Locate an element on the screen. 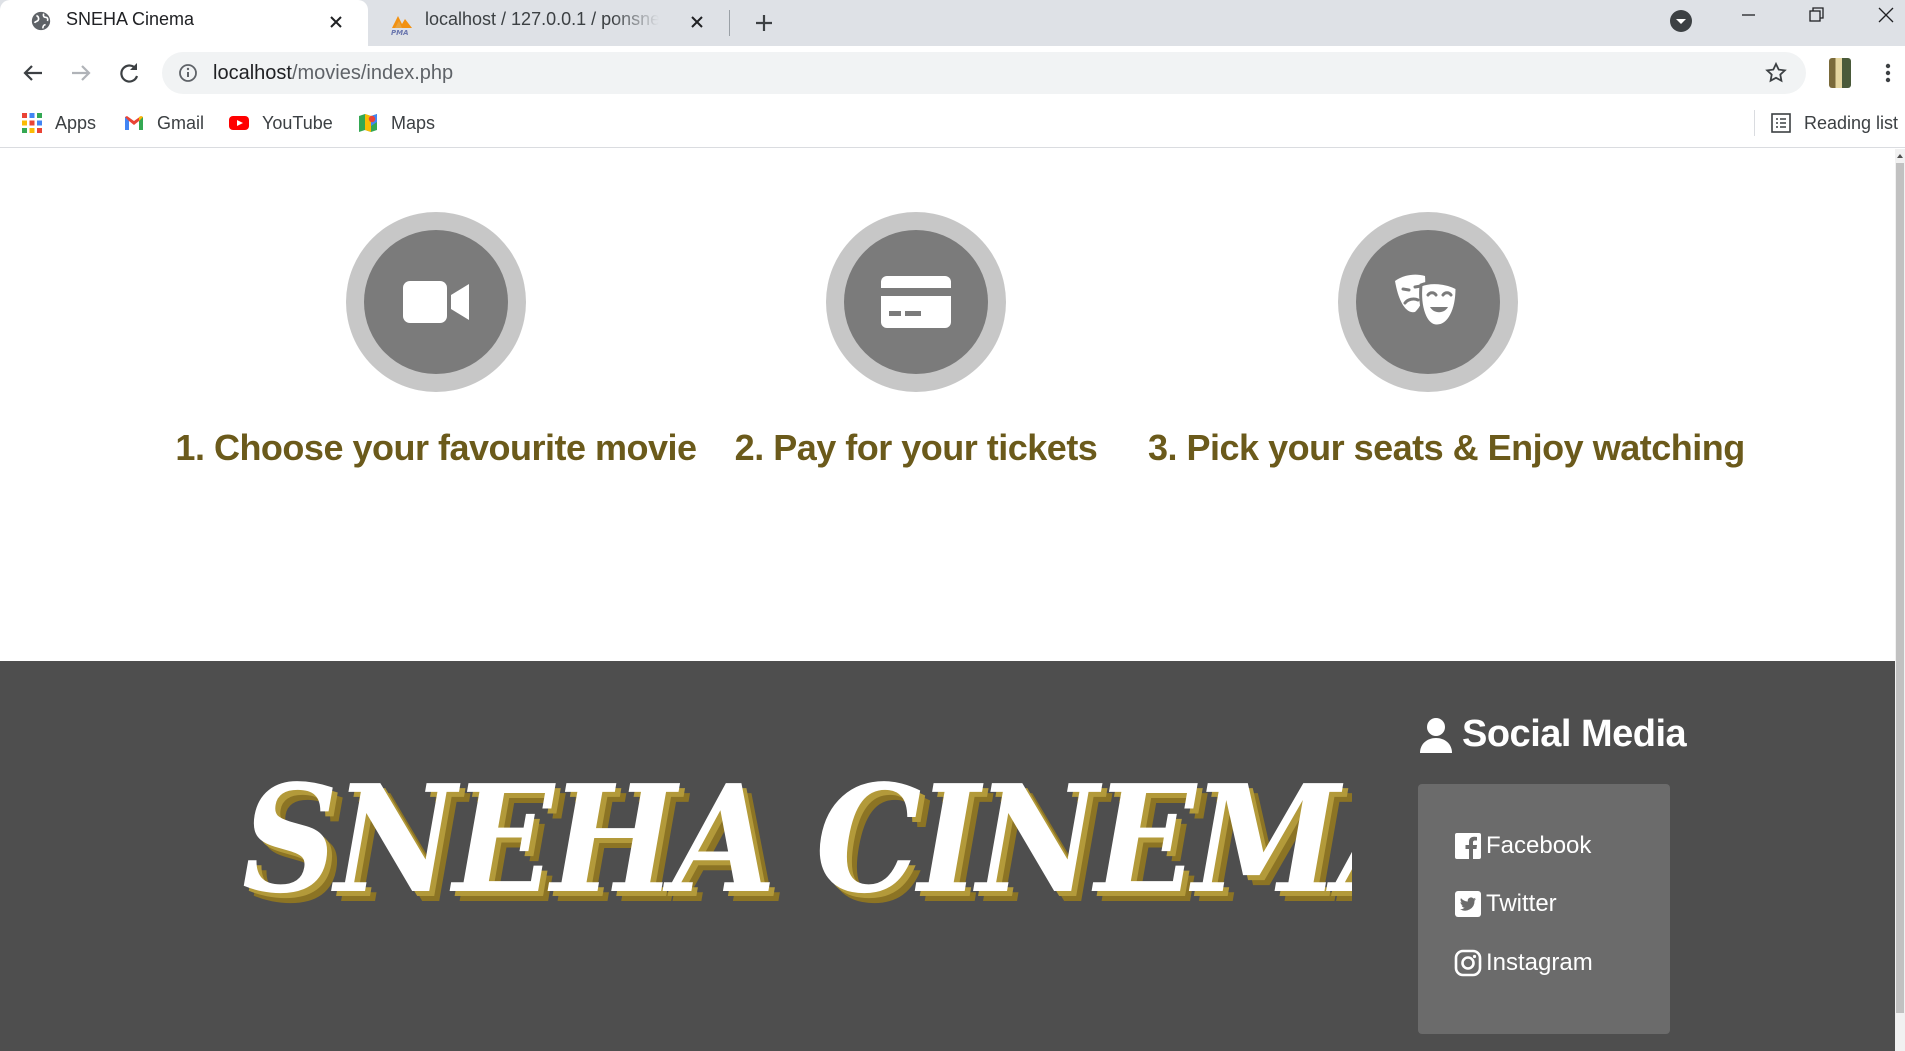  back-arrow-icon is located at coordinates (33, 73).